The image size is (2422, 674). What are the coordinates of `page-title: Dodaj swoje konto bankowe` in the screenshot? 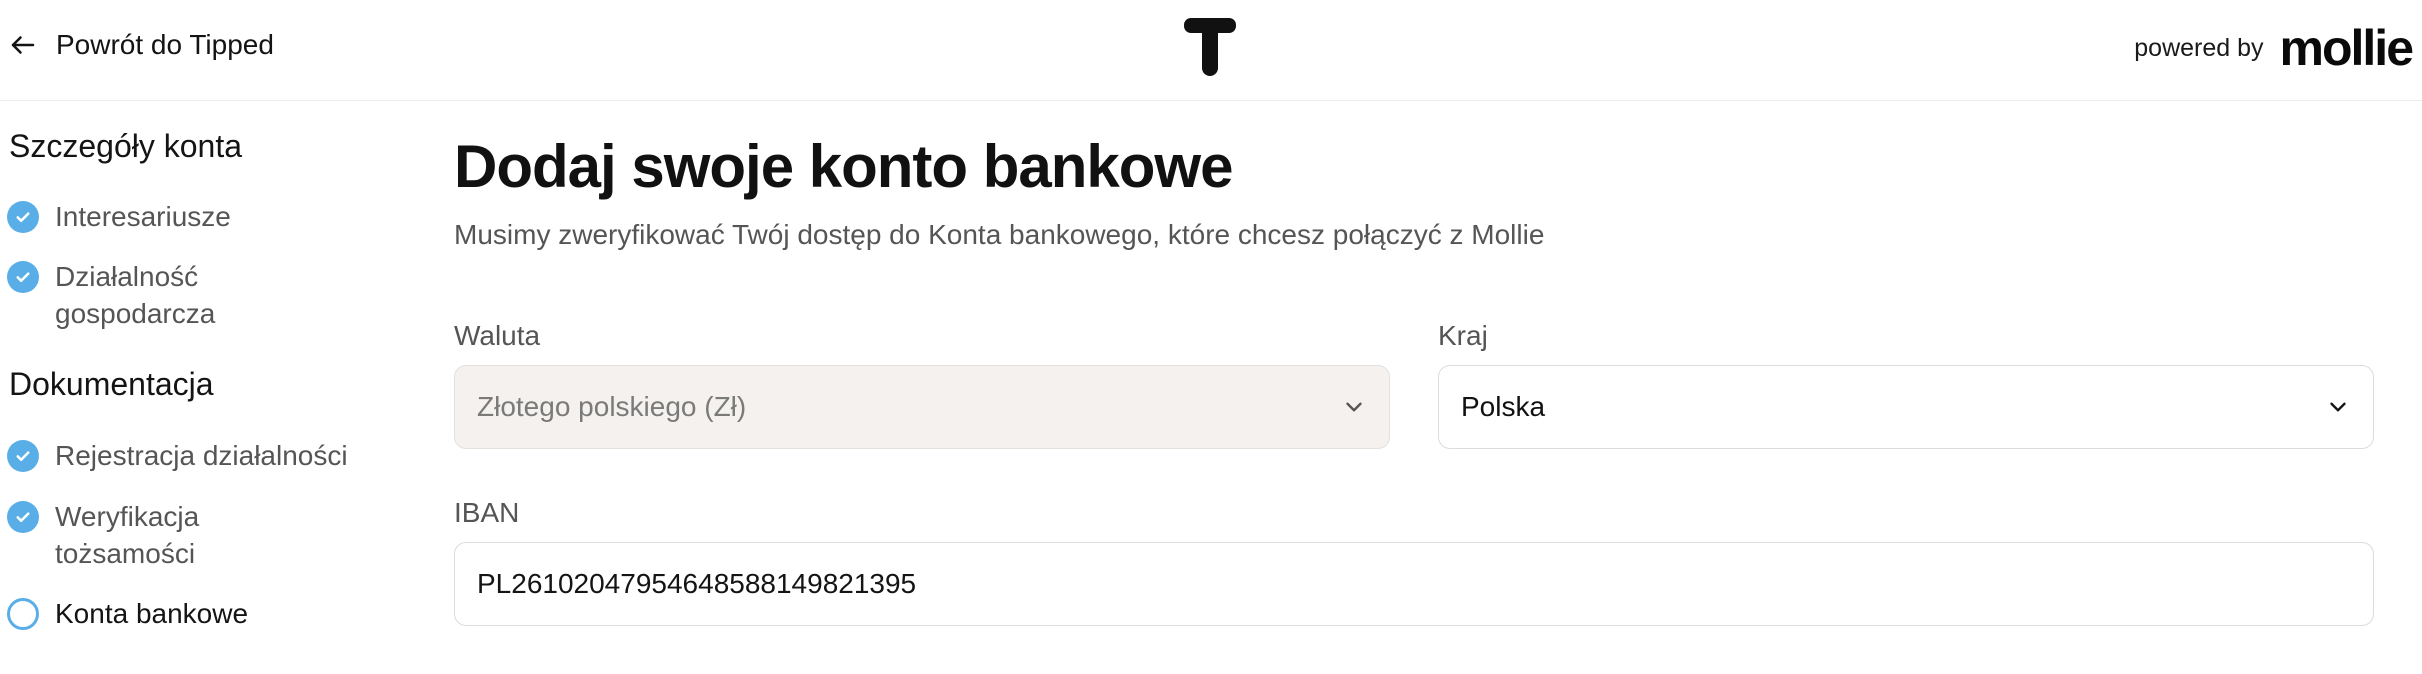 It's located at (843, 166).